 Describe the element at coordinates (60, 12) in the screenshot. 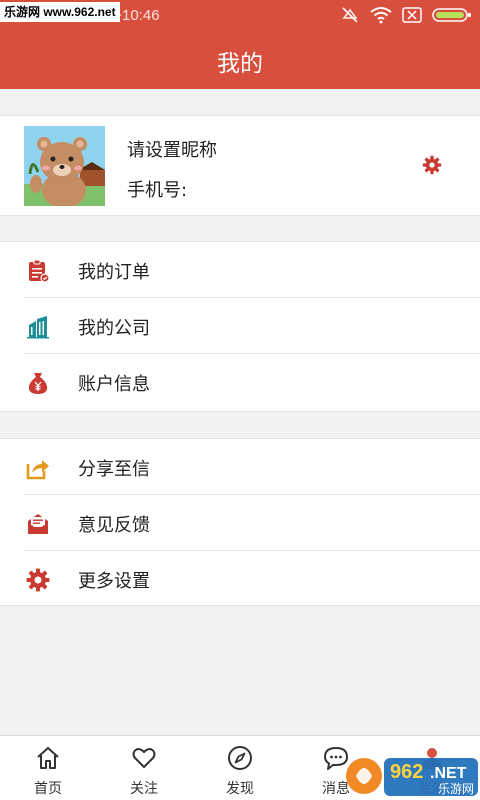

I see `watermark-label: 乐游网 www.962.net` at that location.